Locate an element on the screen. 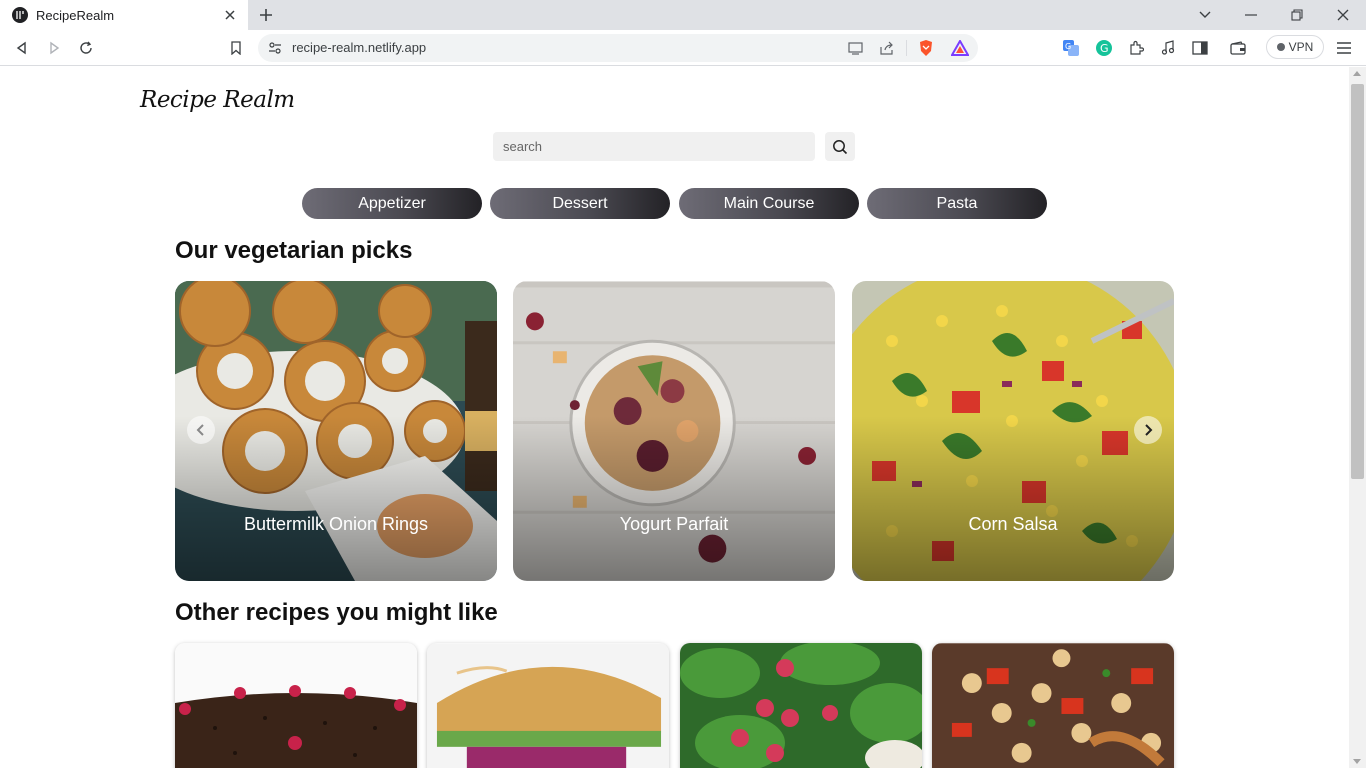 The width and height of the screenshot is (1366, 768). tab-search-icon is located at coordinates (1205, 15).